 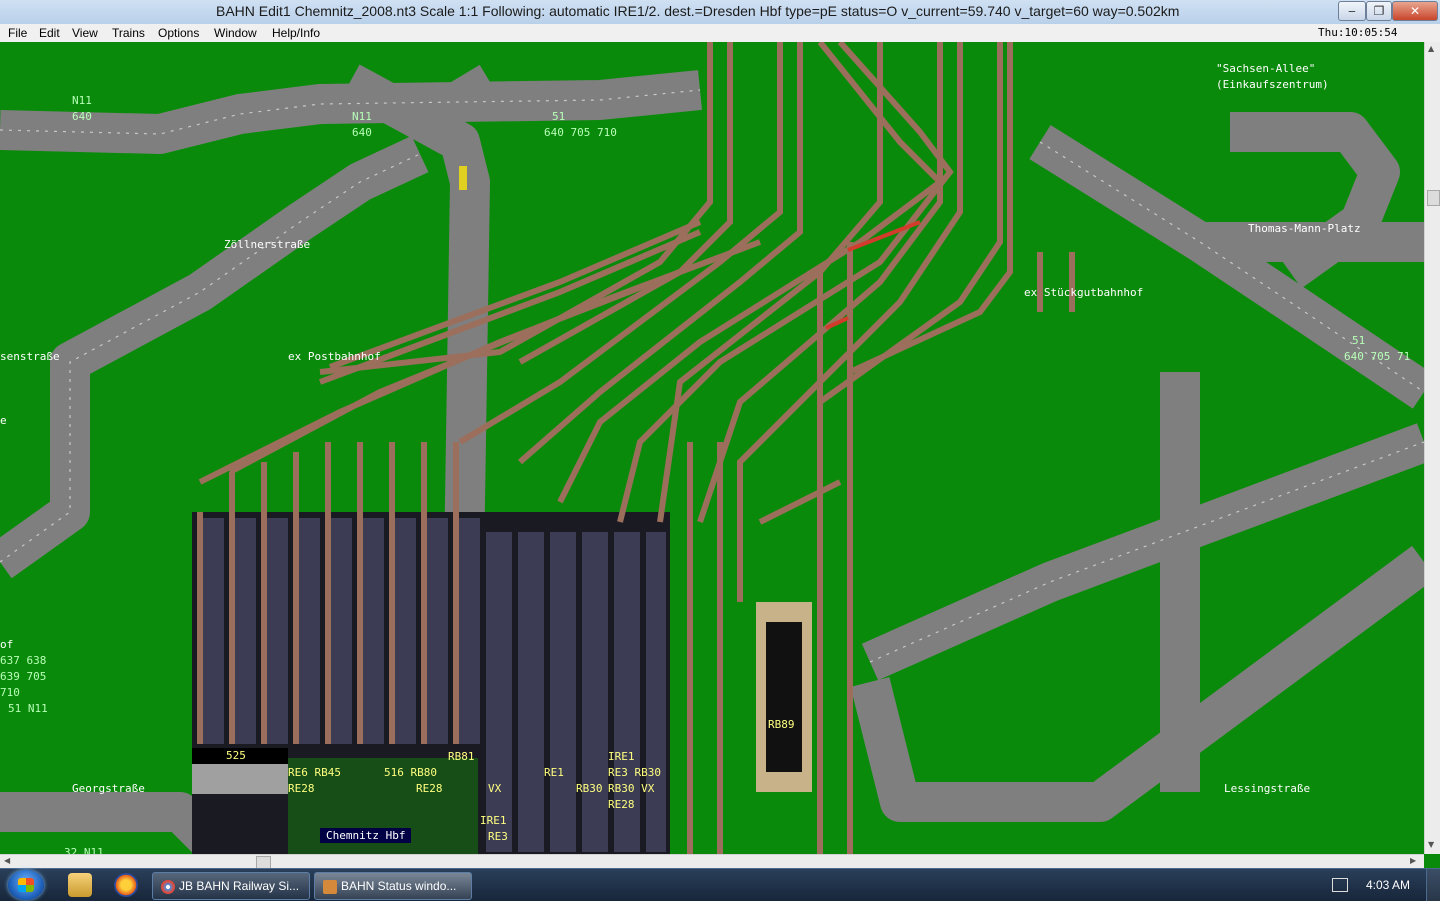 I want to click on platform-label: VX, so click(x=495, y=788).